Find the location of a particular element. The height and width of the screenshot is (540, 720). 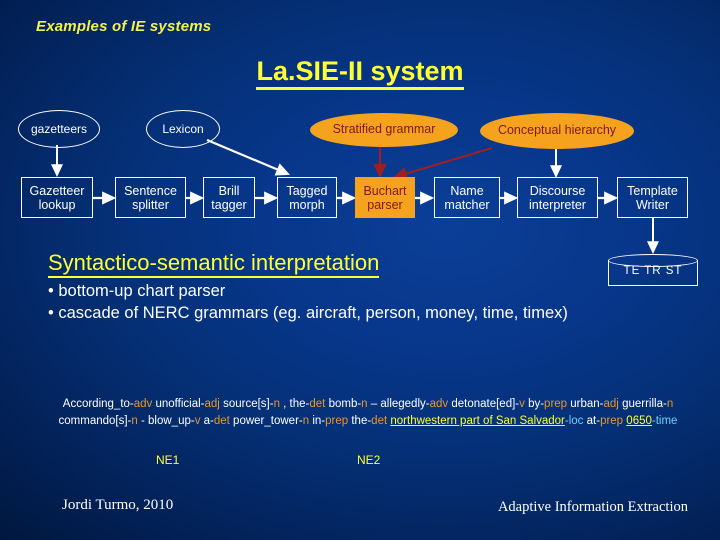

stage-gazetteer-lookup-line1: Gazetteer is located at coordinates (57, 190).